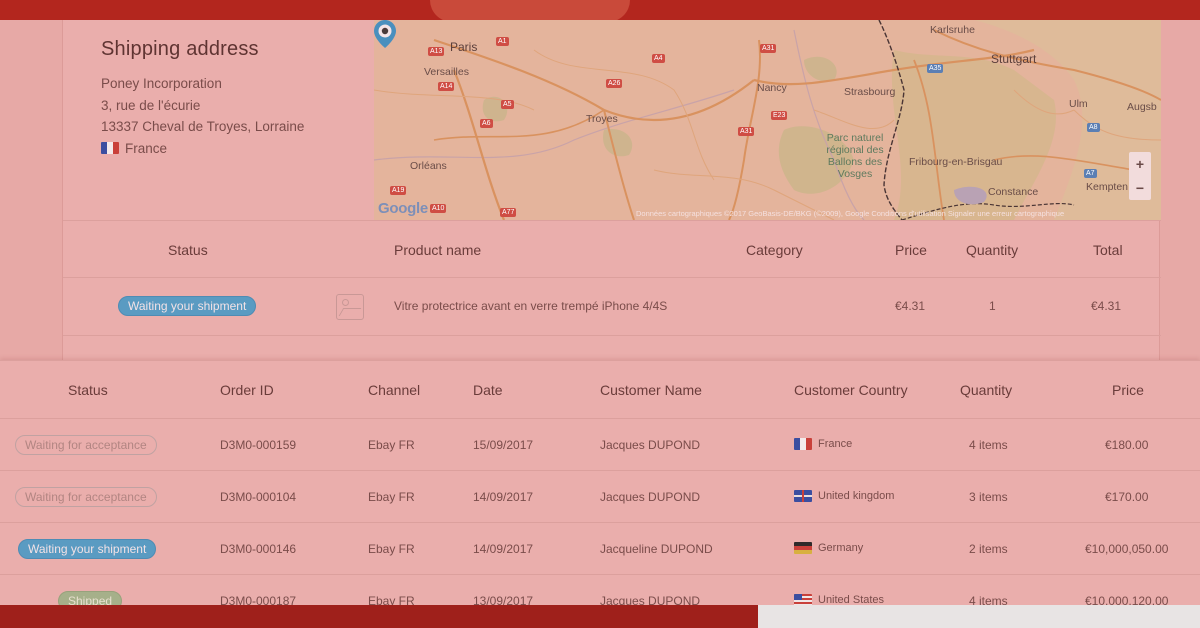 Image resolution: width=1200 pixels, height=628 pixels. I want to click on map-label-ulm: Ulm, so click(1078, 104).